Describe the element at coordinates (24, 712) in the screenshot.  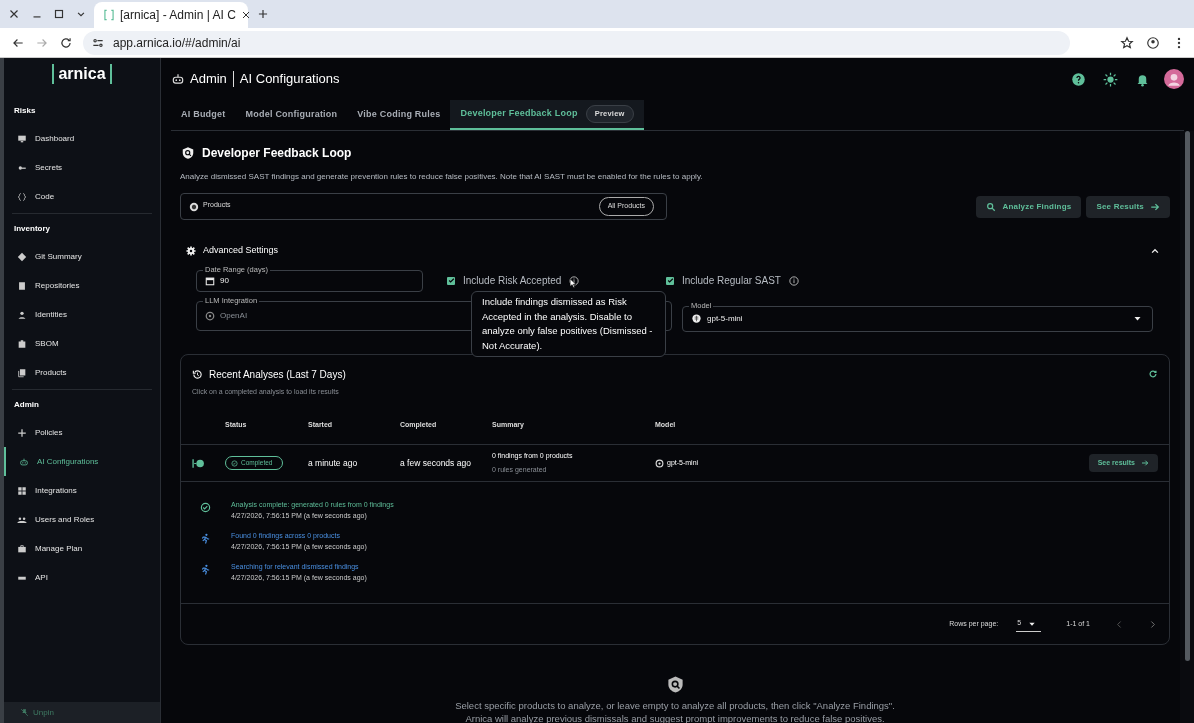
I see `pin-off-icon` at that location.